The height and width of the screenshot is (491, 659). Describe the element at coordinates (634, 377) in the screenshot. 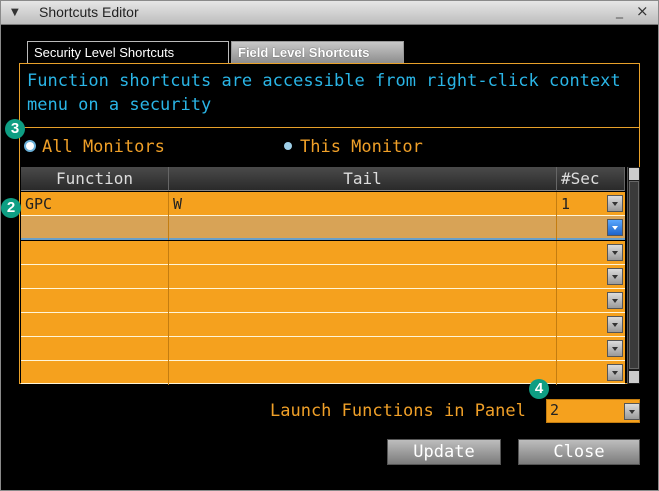

I see `scroll-down-icon` at that location.